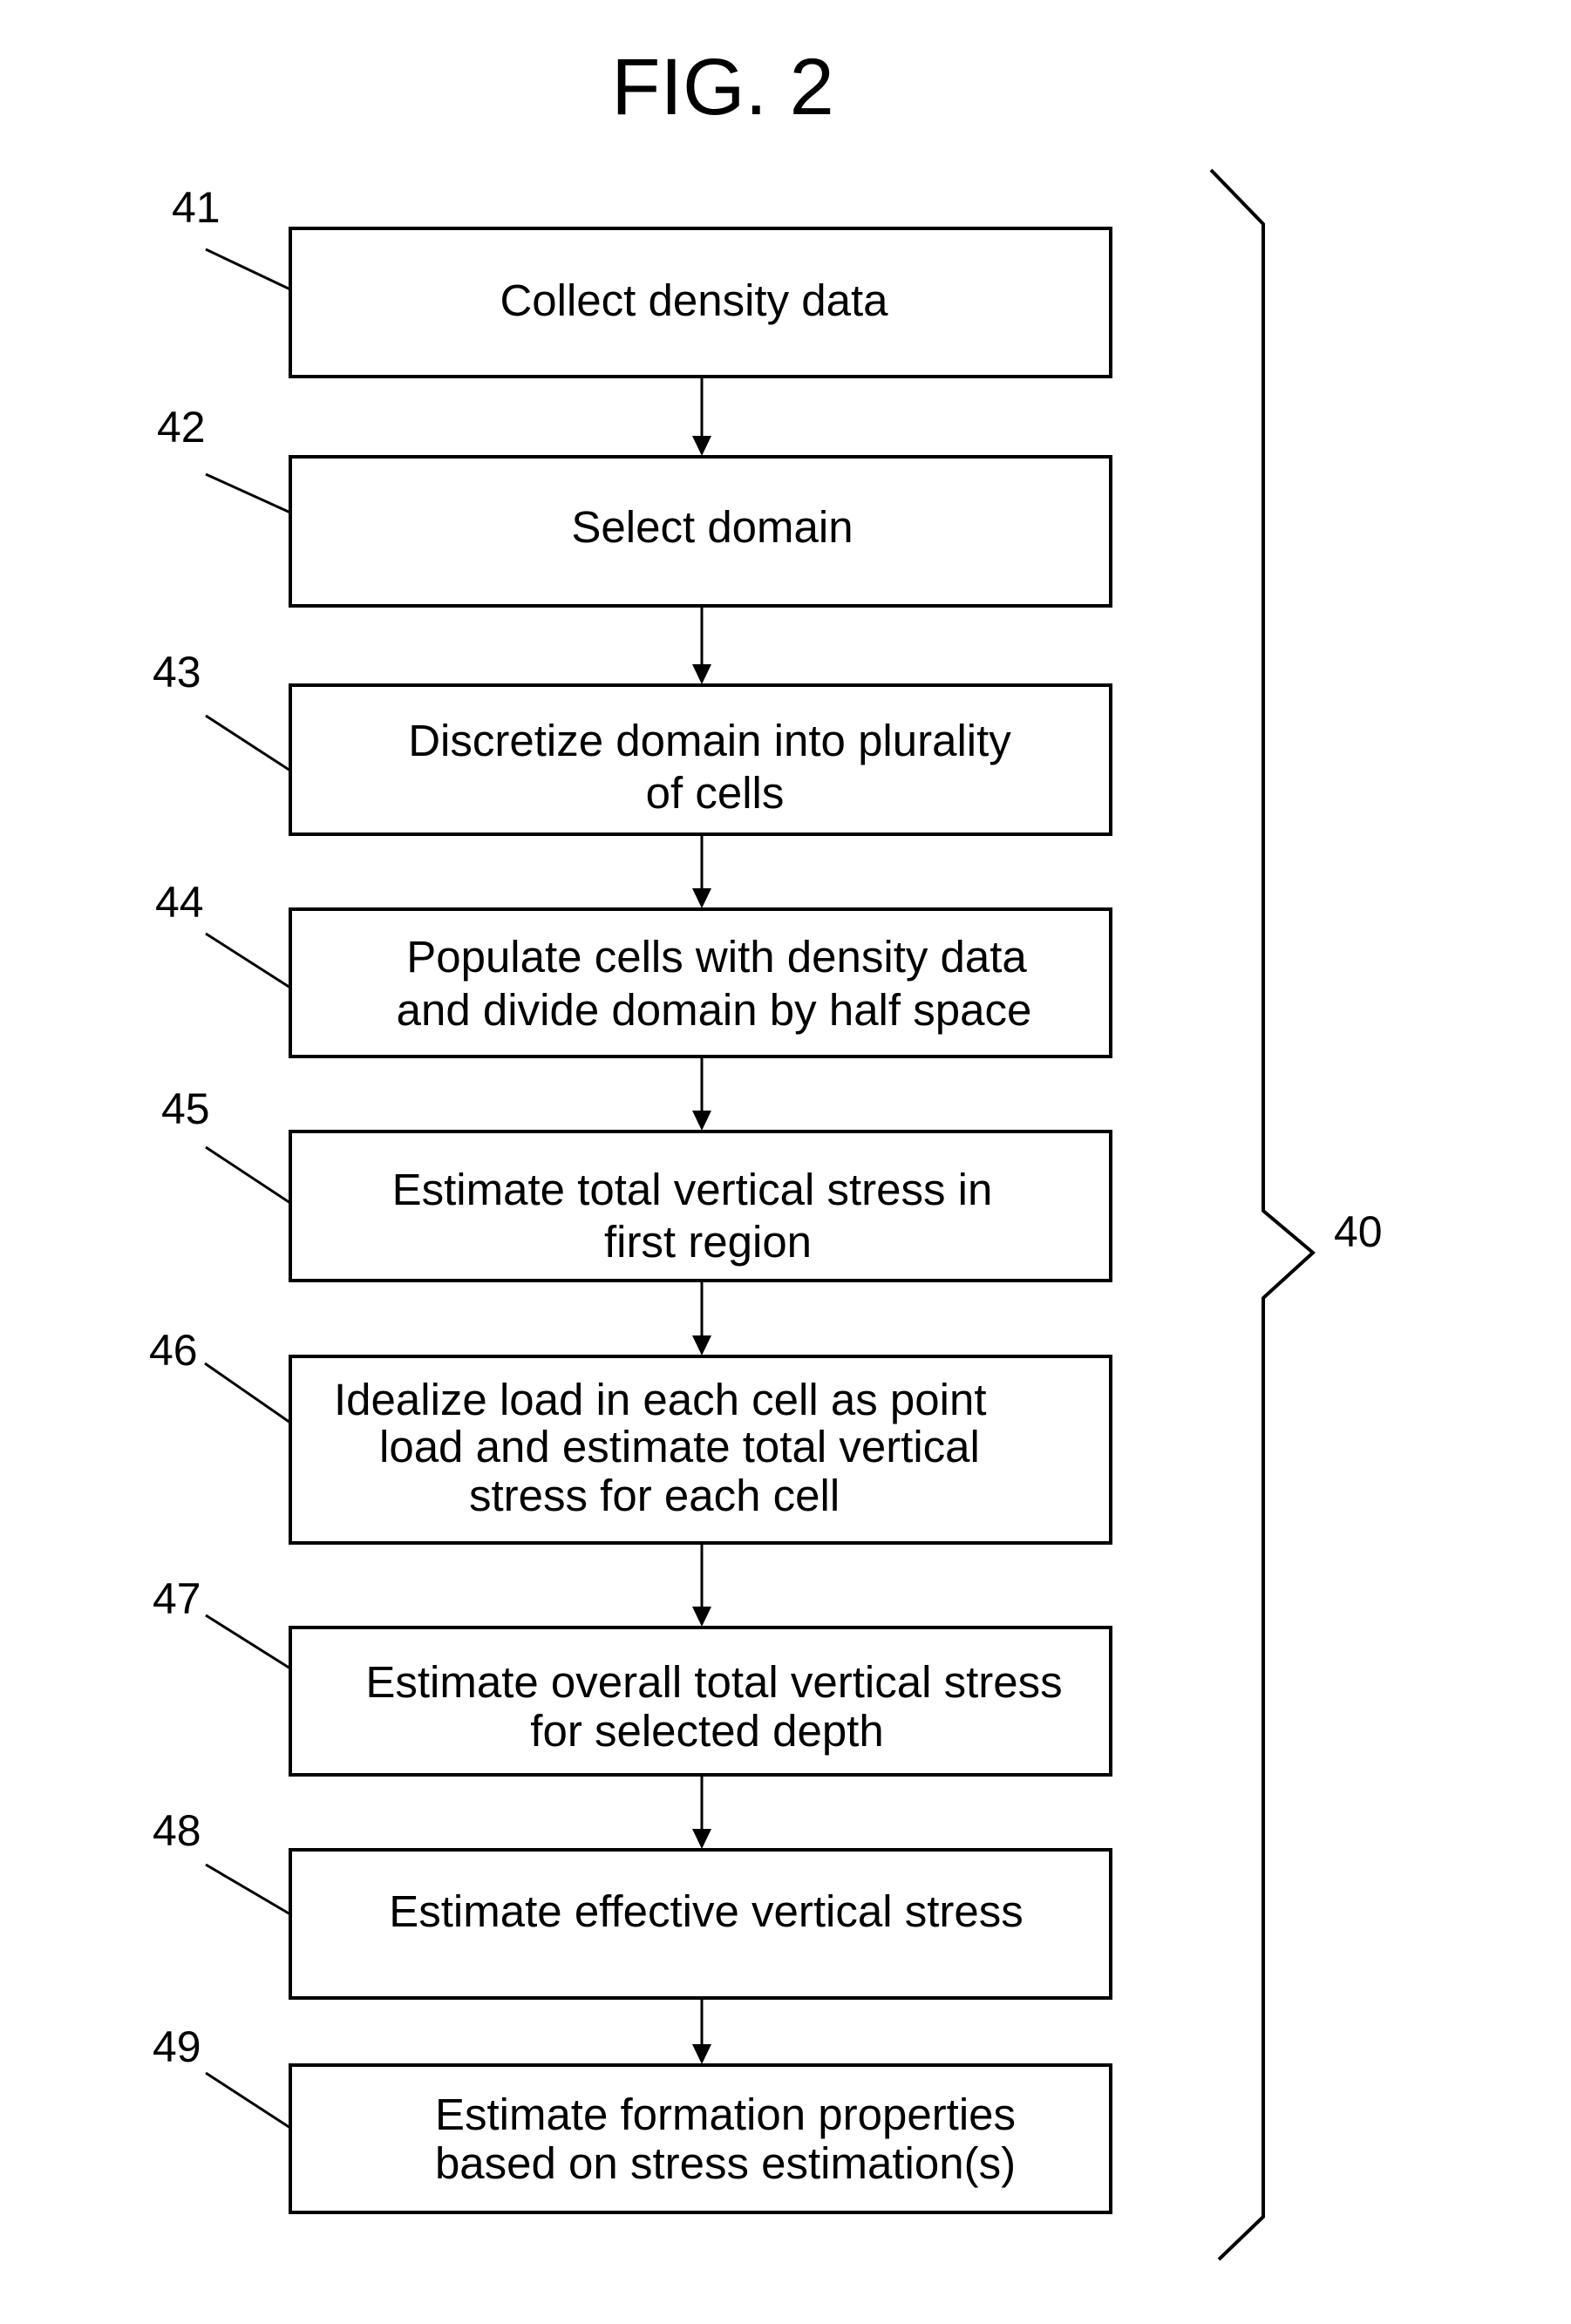 The image size is (1571, 2324). What do you see at coordinates (654, 1495) in the screenshot?
I see `step-text-line: stress for each cell` at bounding box center [654, 1495].